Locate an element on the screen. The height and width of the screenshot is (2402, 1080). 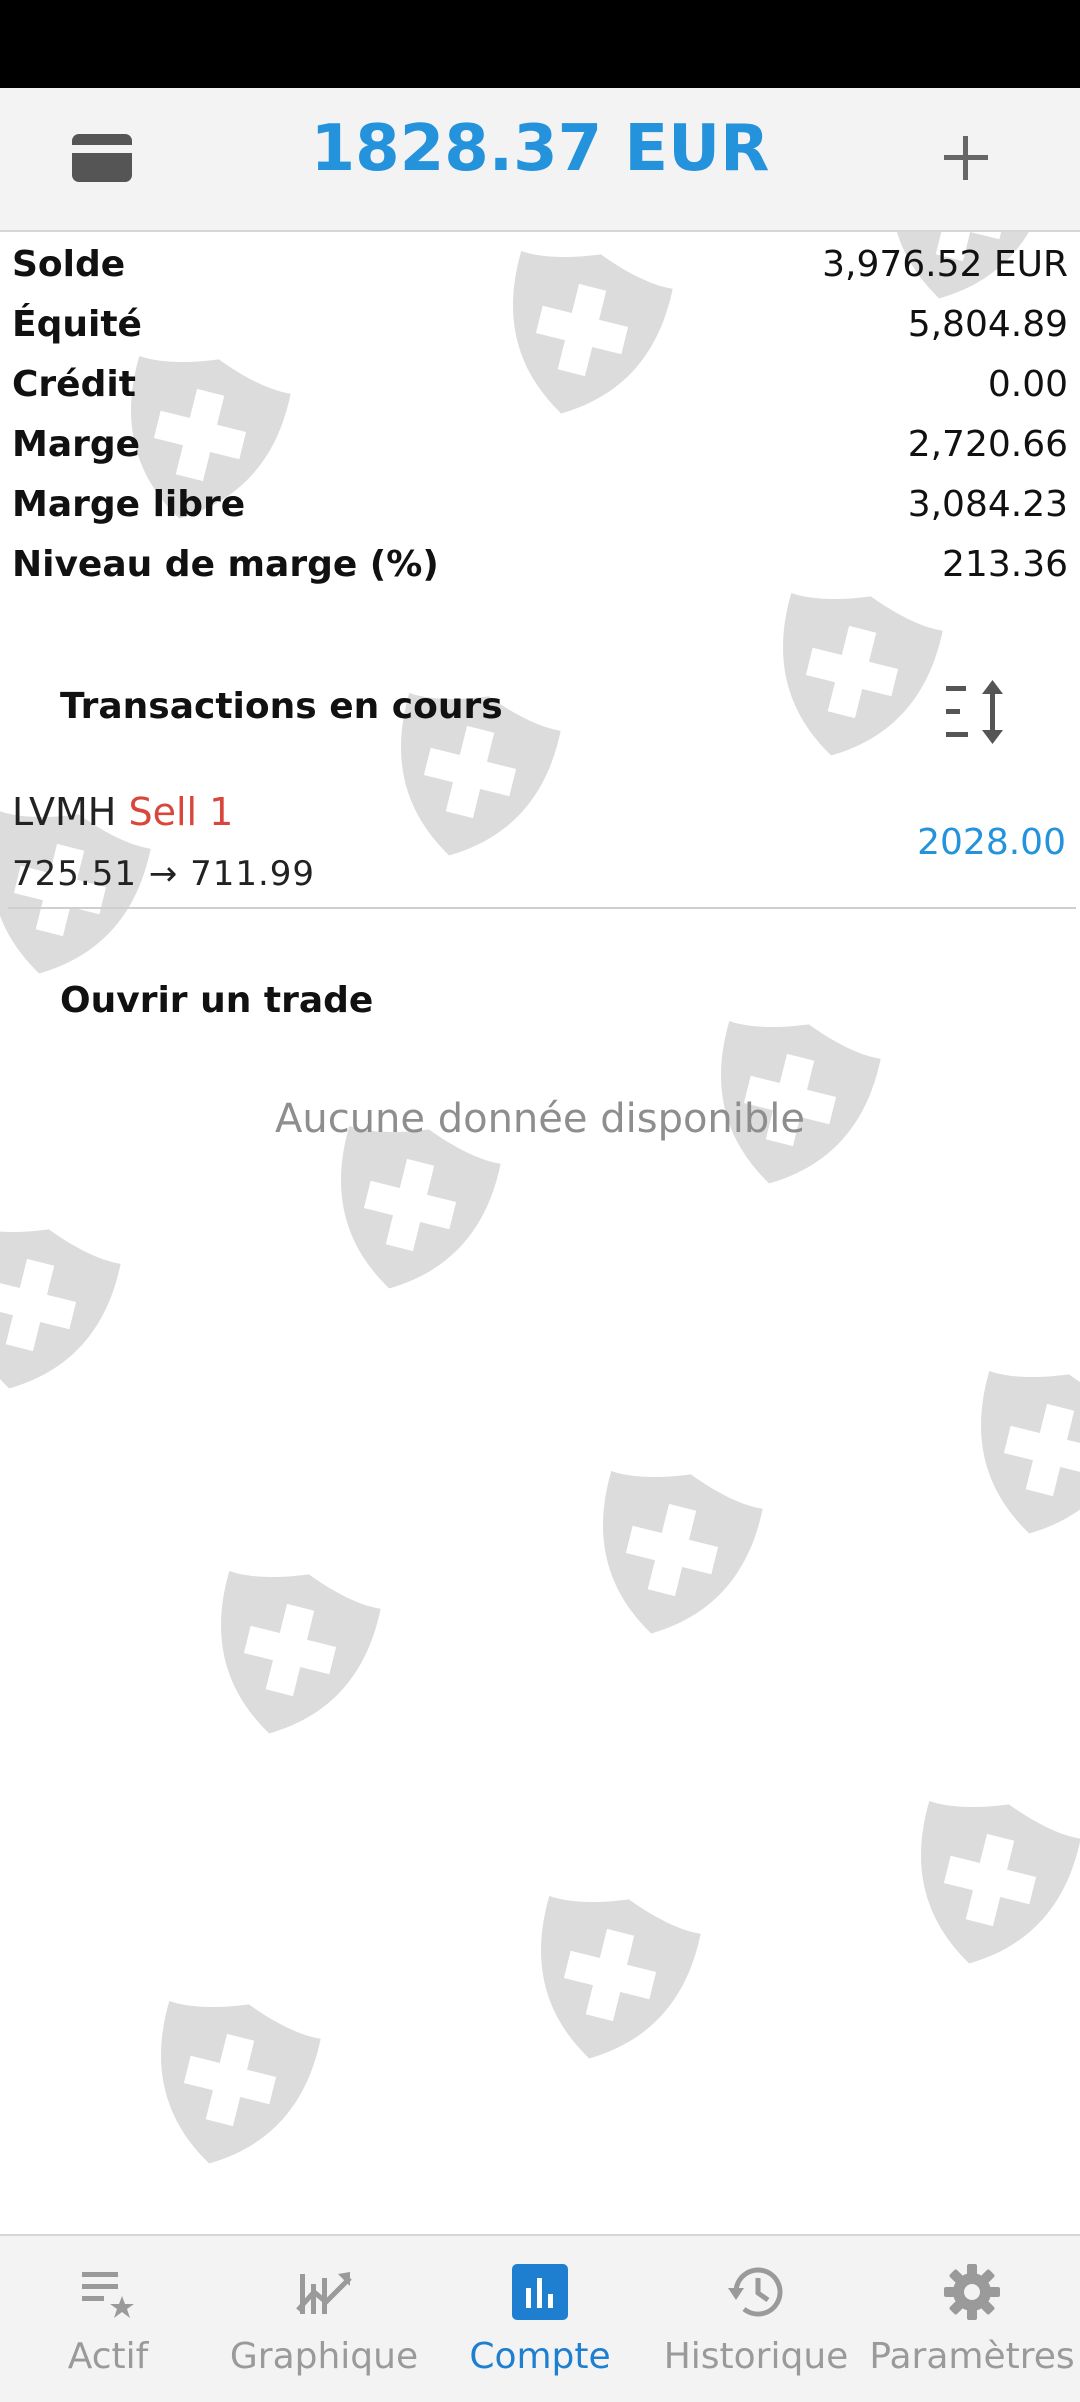
nav-item-historique: Historique is located at coordinates (756, 2319).